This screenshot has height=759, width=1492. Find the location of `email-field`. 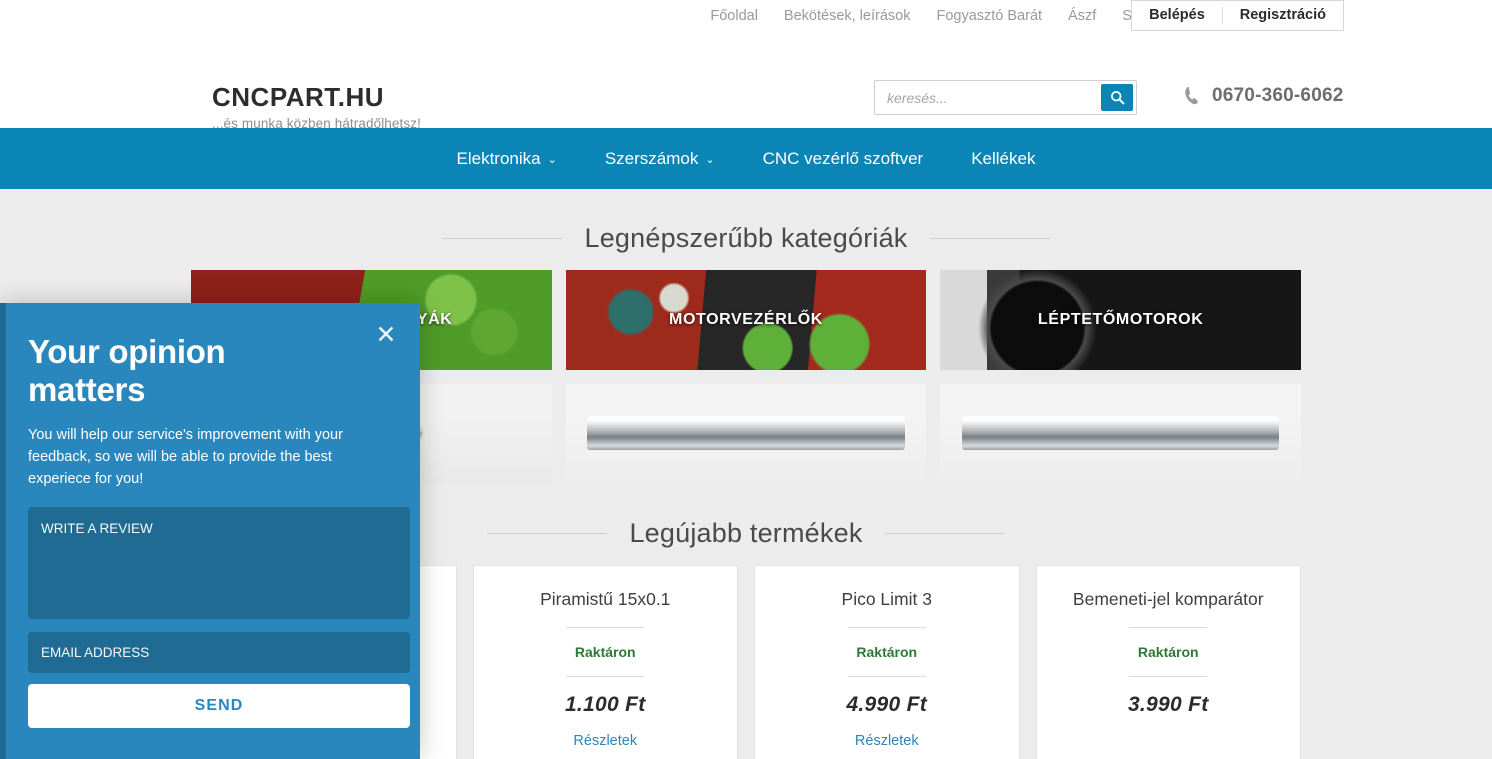

email-field is located at coordinates (219, 652).